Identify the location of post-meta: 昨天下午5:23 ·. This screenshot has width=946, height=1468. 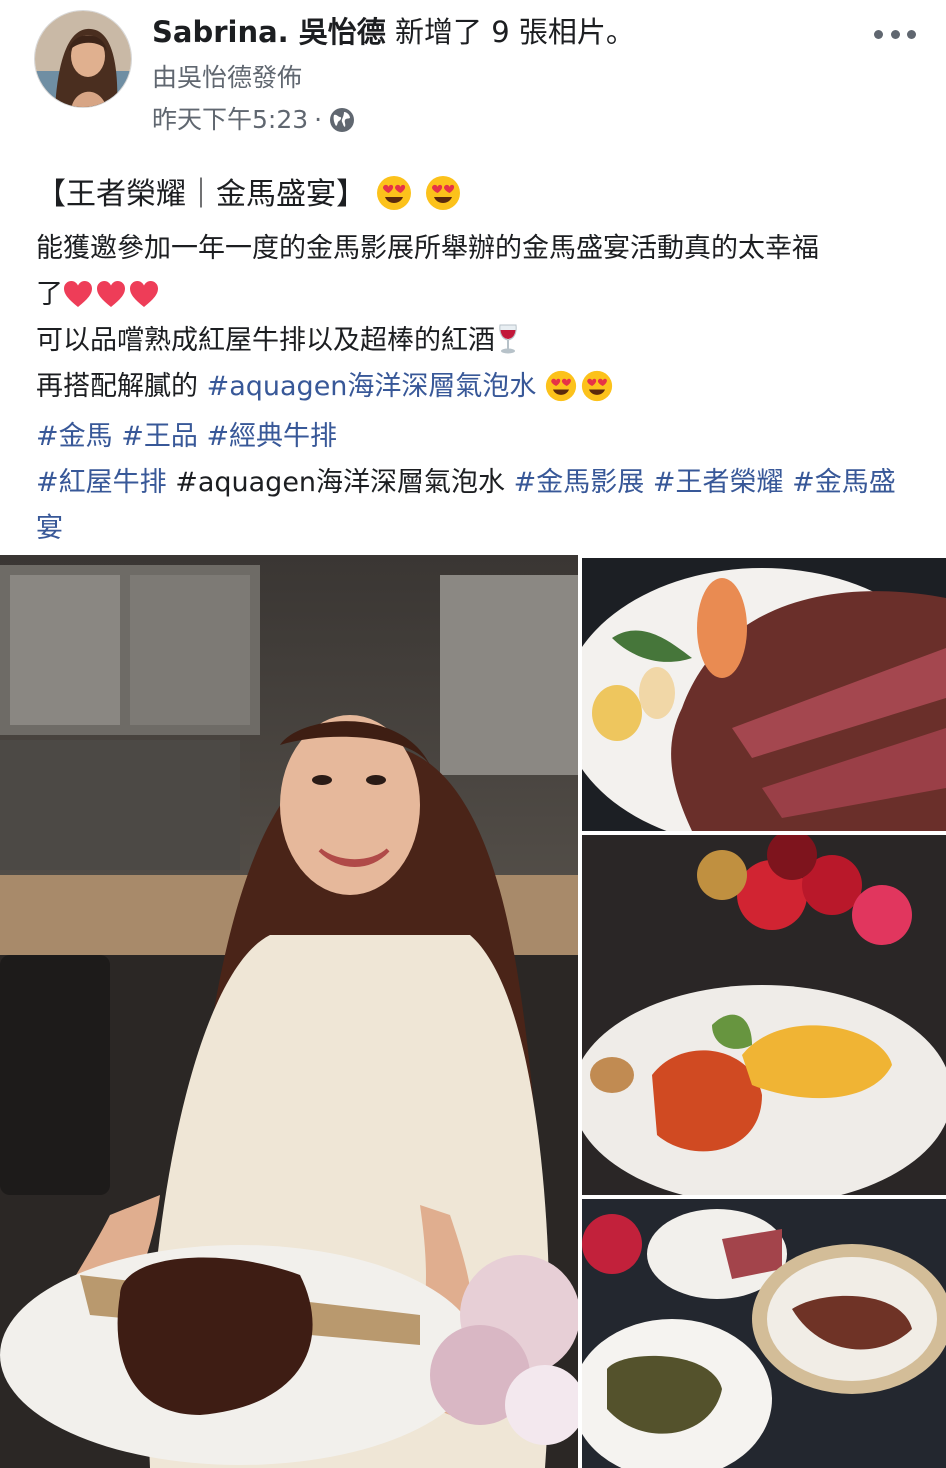
(254, 120).